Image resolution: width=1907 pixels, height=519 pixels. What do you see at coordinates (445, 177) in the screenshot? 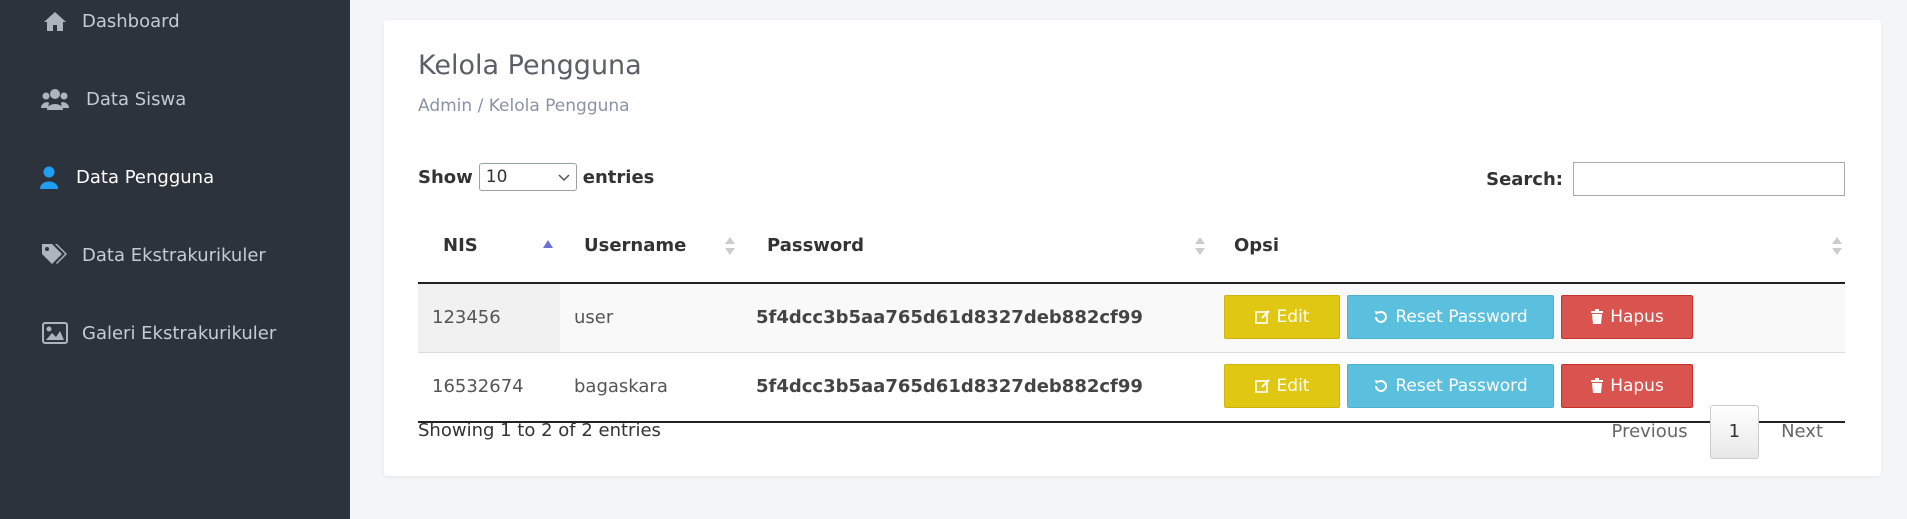
I see `show-label: Show` at bounding box center [445, 177].